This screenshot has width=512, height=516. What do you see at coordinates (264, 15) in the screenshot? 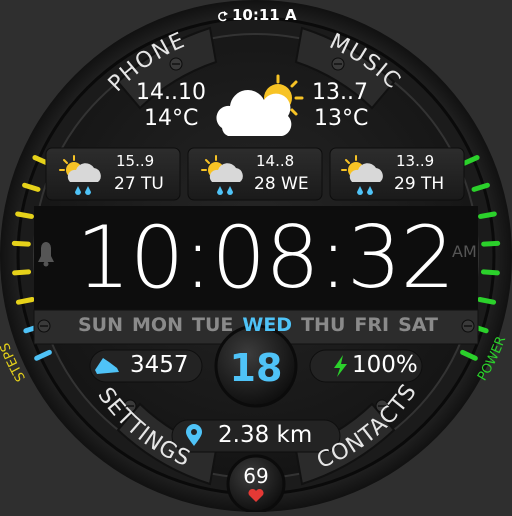
I see `top-time: 10:11 A` at bounding box center [264, 15].